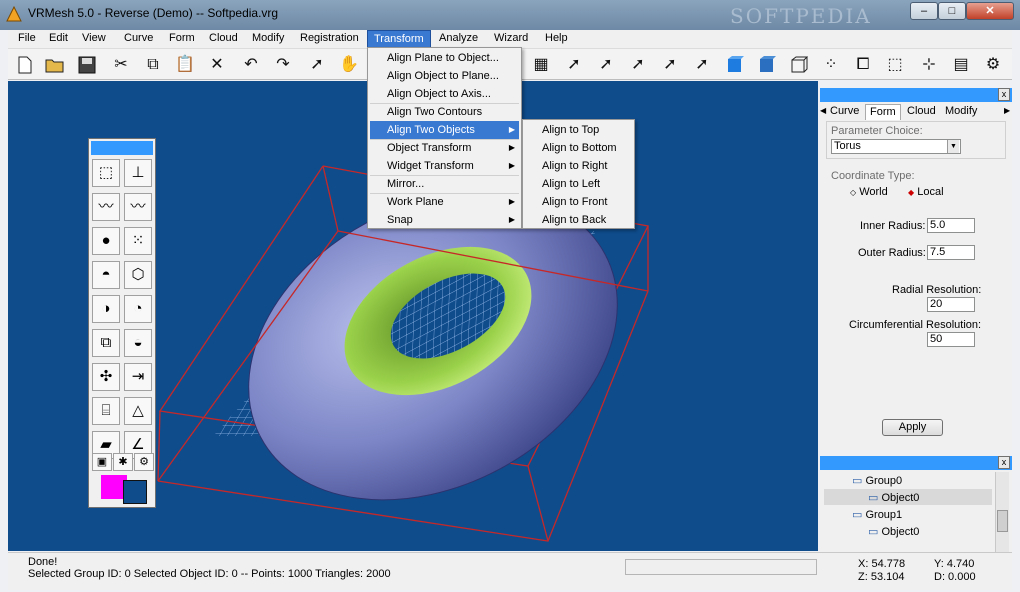 This screenshot has height=592, width=1020. I want to click on menu-item-widget-transform: Widget Transform ▶, so click(444, 166).